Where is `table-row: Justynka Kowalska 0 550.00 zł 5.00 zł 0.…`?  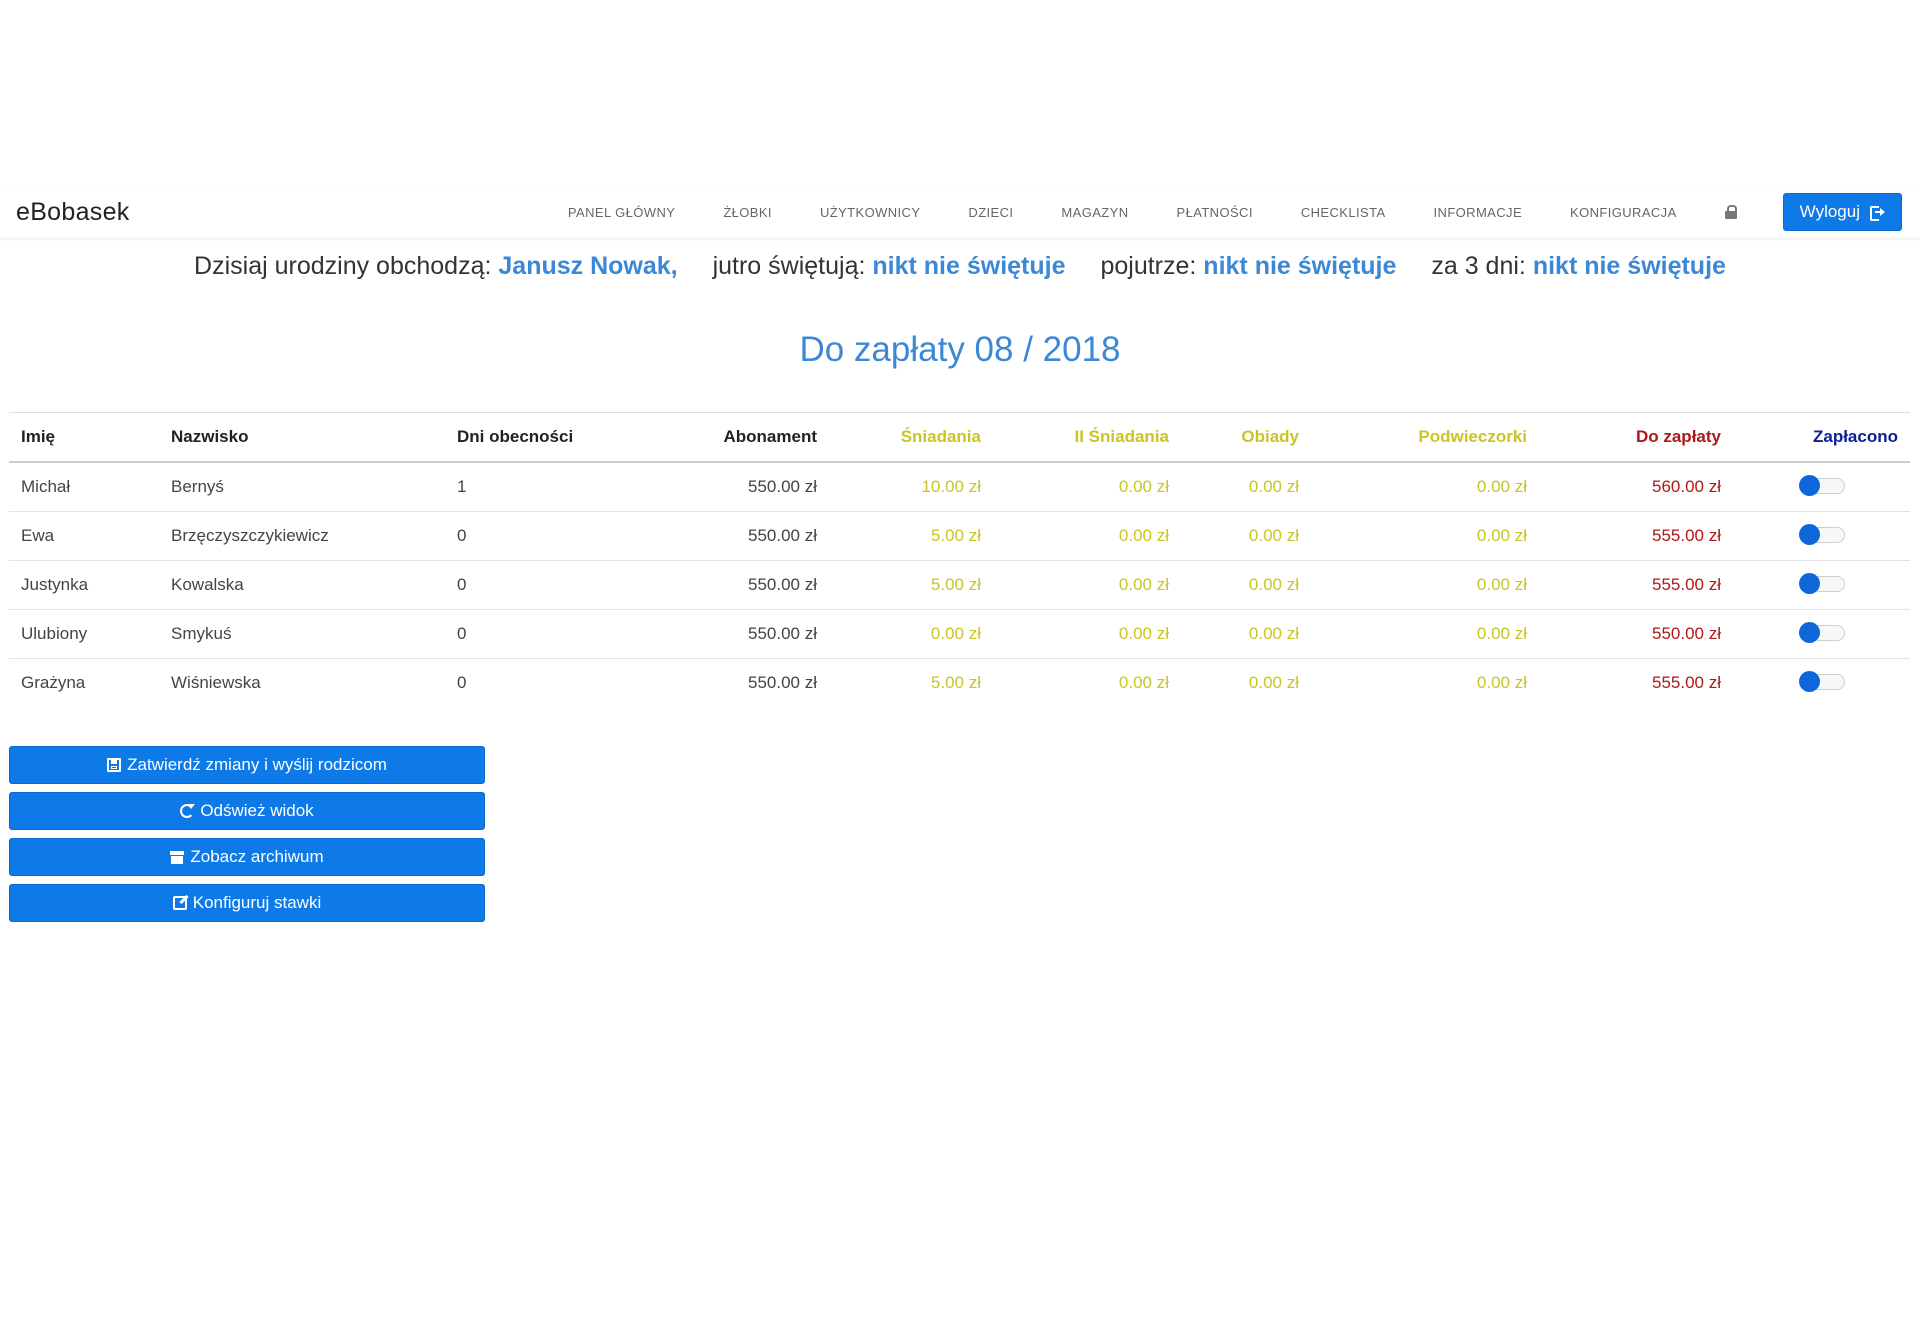
table-row: Justynka Kowalska 0 550.00 zł 5.00 zł 0.… is located at coordinates (959, 585).